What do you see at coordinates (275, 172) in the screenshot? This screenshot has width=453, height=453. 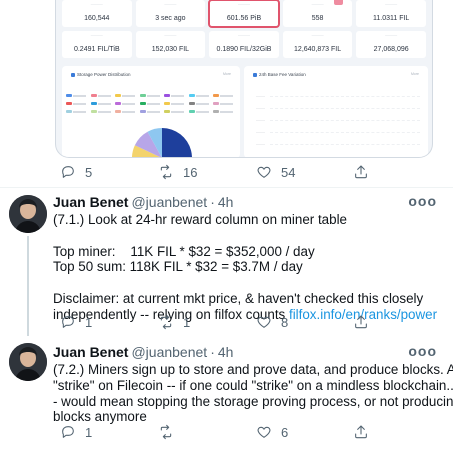 I see `like-button: 54` at bounding box center [275, 172].